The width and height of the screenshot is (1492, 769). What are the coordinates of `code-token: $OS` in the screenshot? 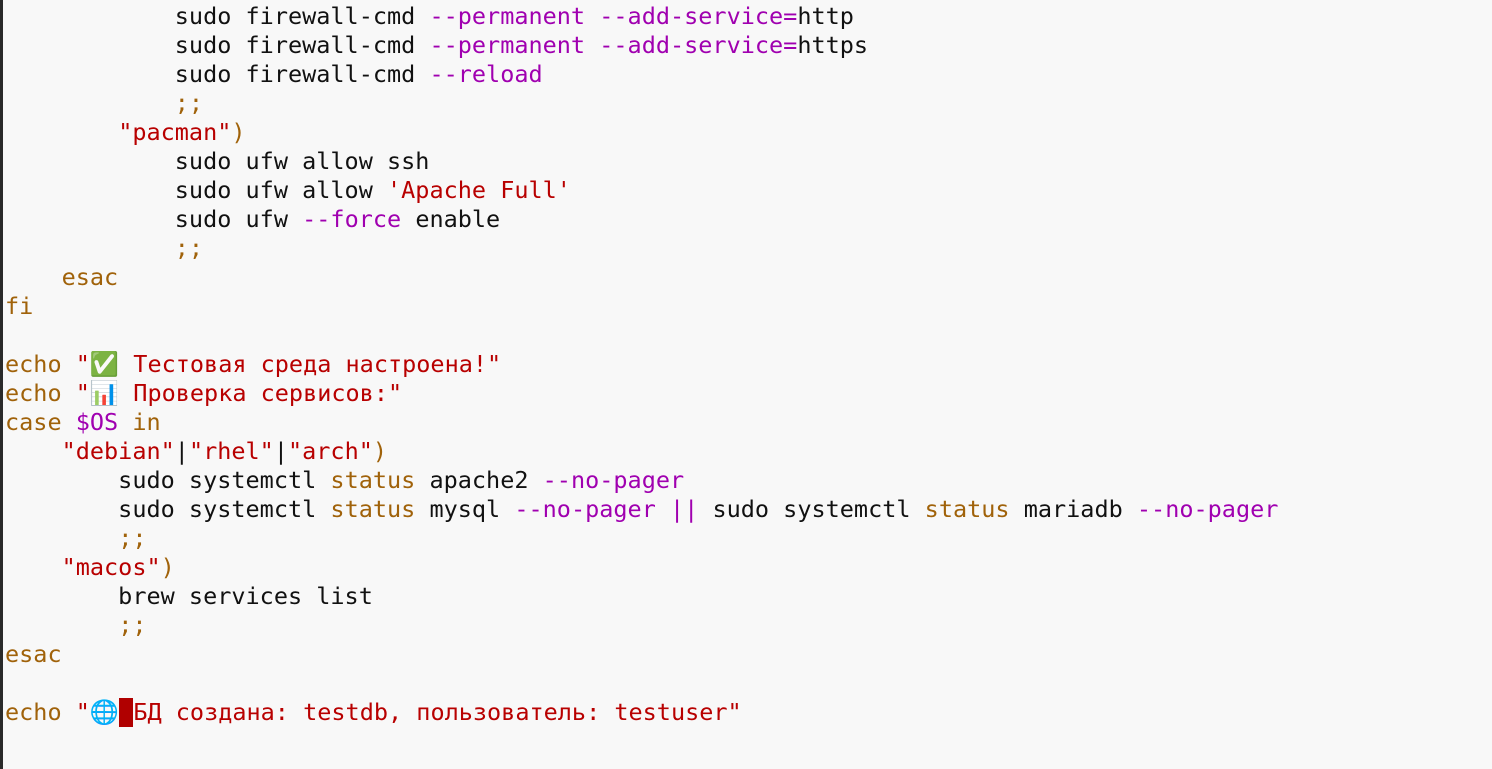 It's located at (97, 422).